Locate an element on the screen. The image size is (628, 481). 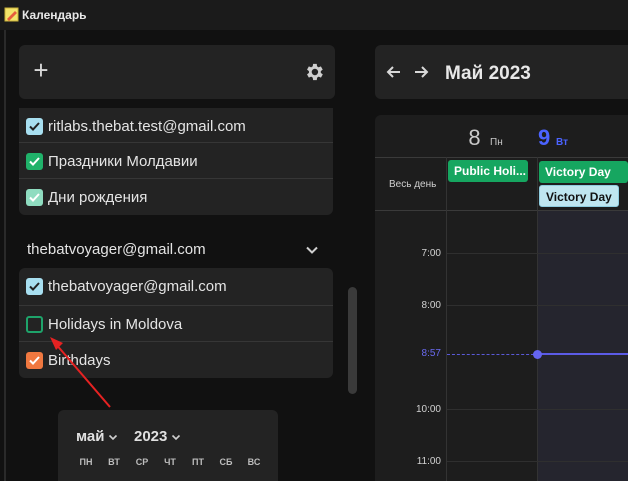
weekday-label: ВС is located at coordinates (254, 462).